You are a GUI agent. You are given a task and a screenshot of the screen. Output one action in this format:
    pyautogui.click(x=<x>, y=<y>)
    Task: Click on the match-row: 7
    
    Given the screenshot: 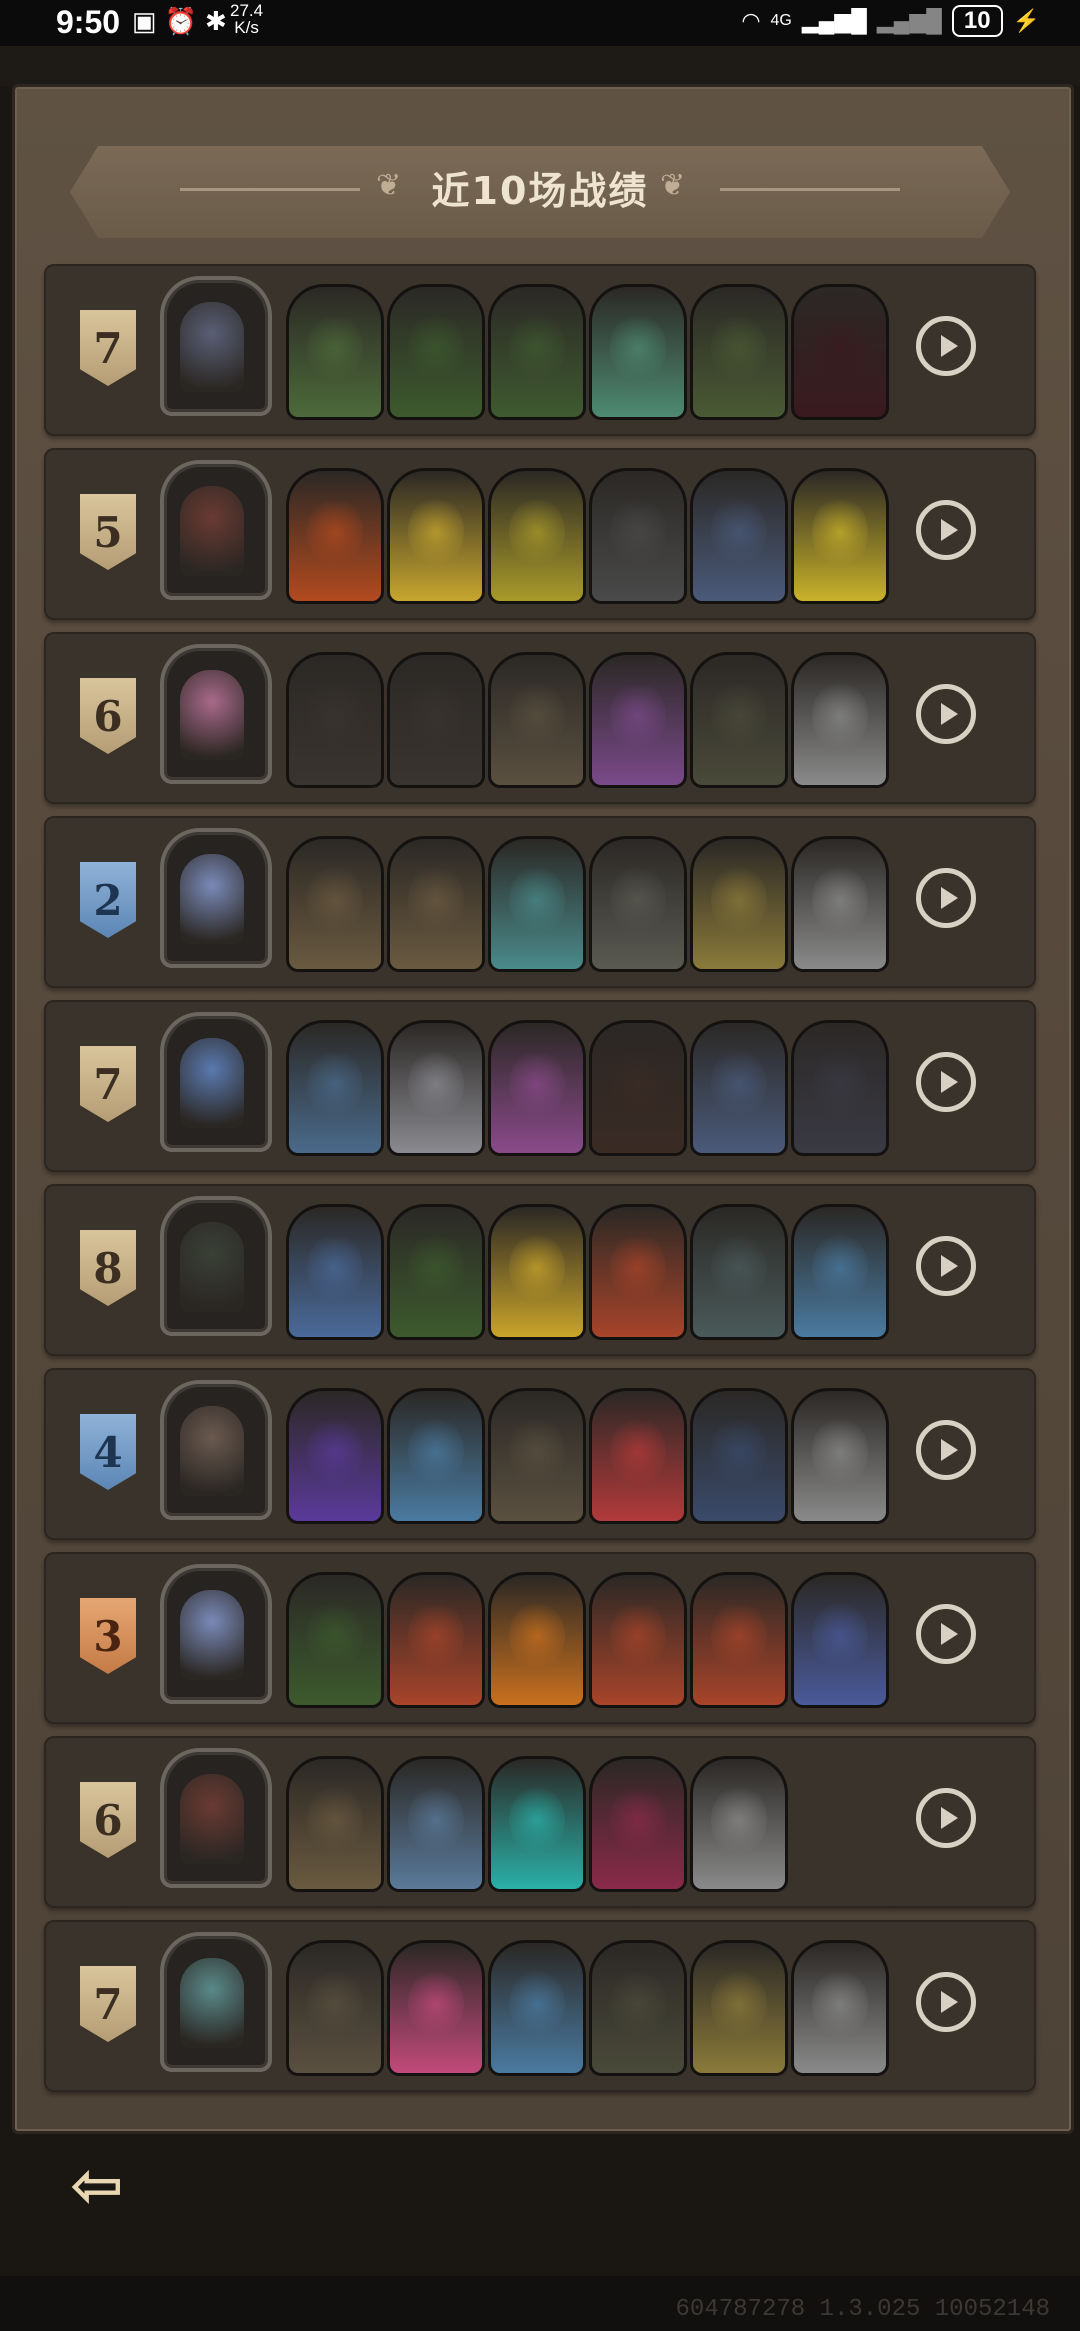 What is the action you would take?
    pyautogui.click(x=540, y=350)
    